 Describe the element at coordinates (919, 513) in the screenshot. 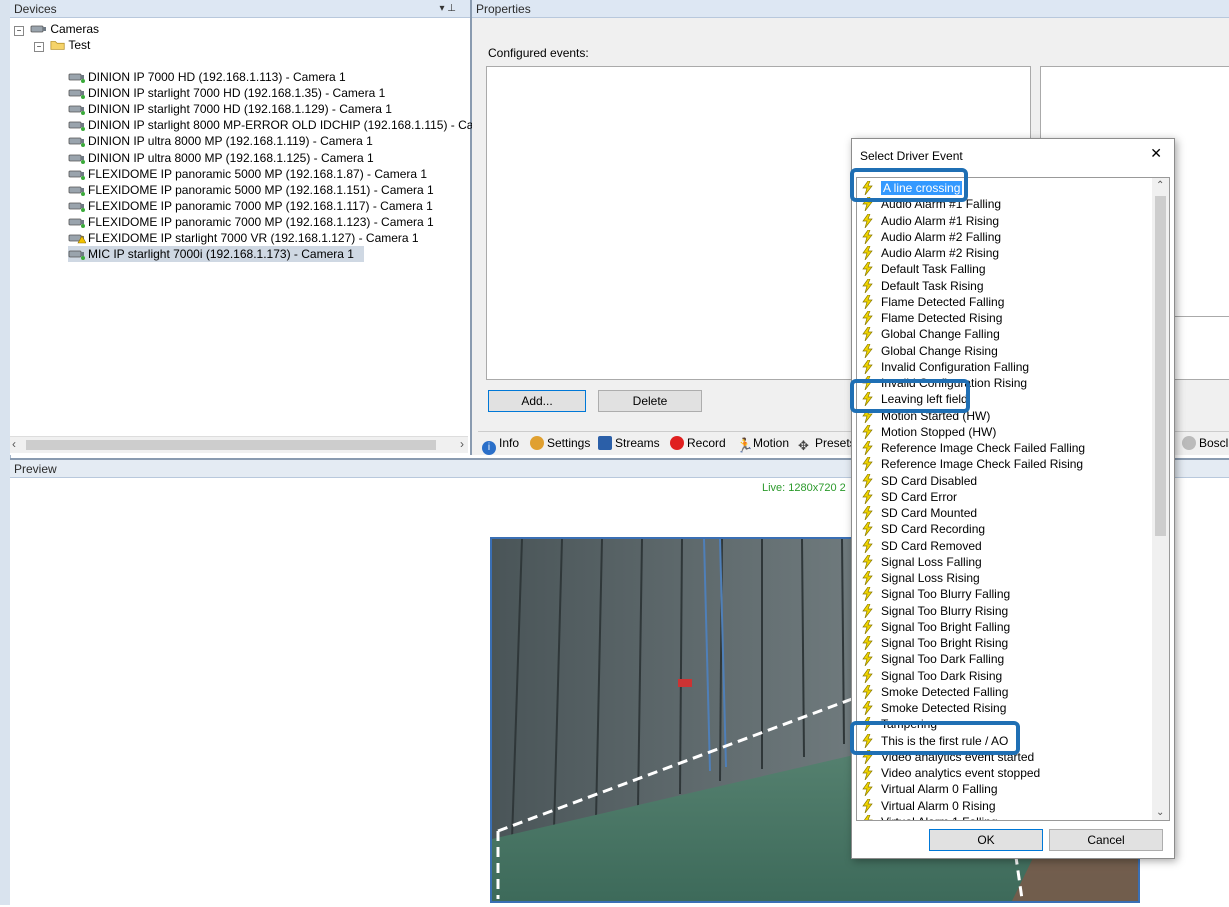

I see `event-list-item: SD Card Mounted` at that location.